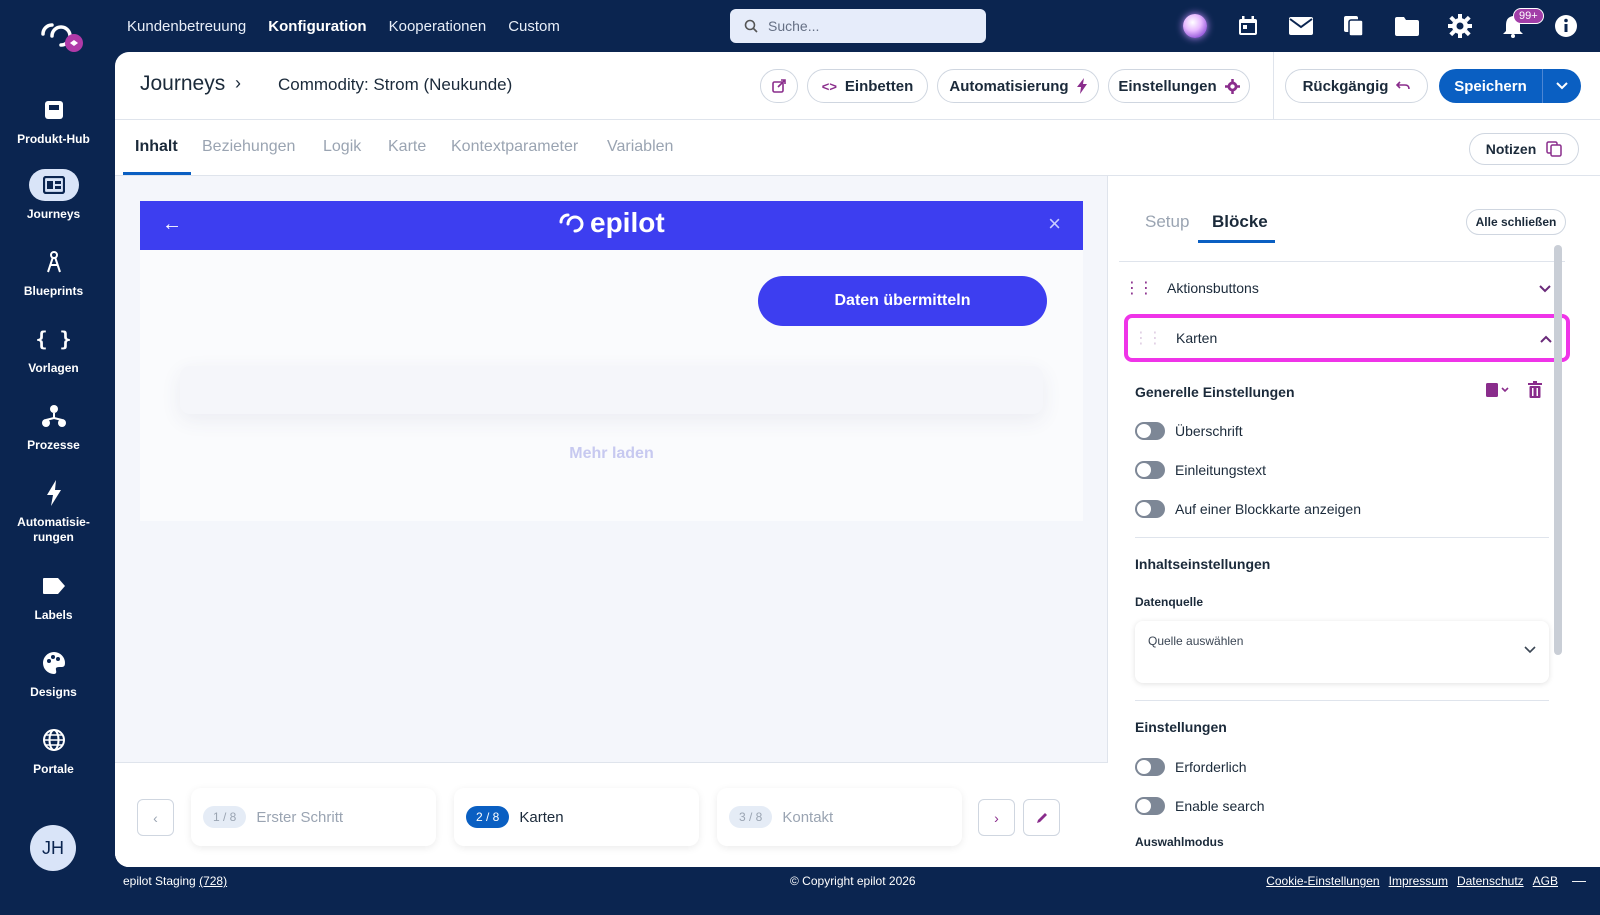  What do you see at coordinates (1497, 392) in the screenshot?
I see `block-template-icon` at bounding box center [1497, 392].